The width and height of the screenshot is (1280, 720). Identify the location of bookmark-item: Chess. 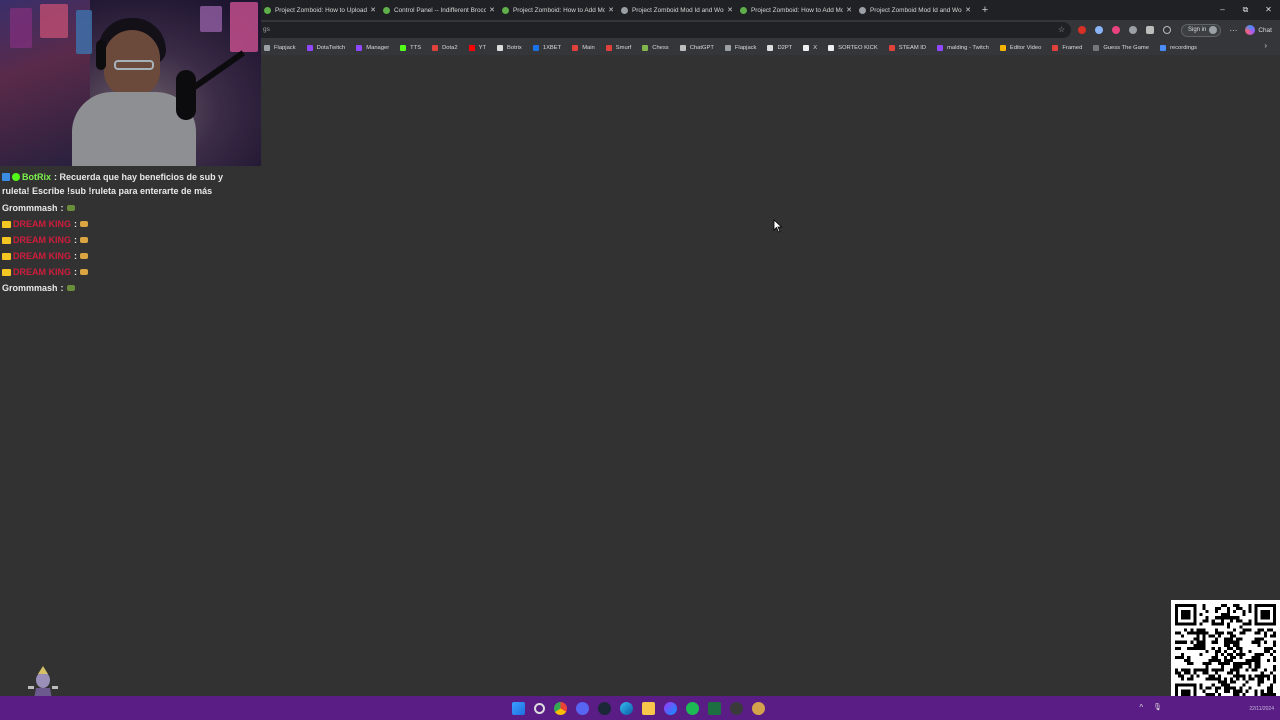
(655, 47).